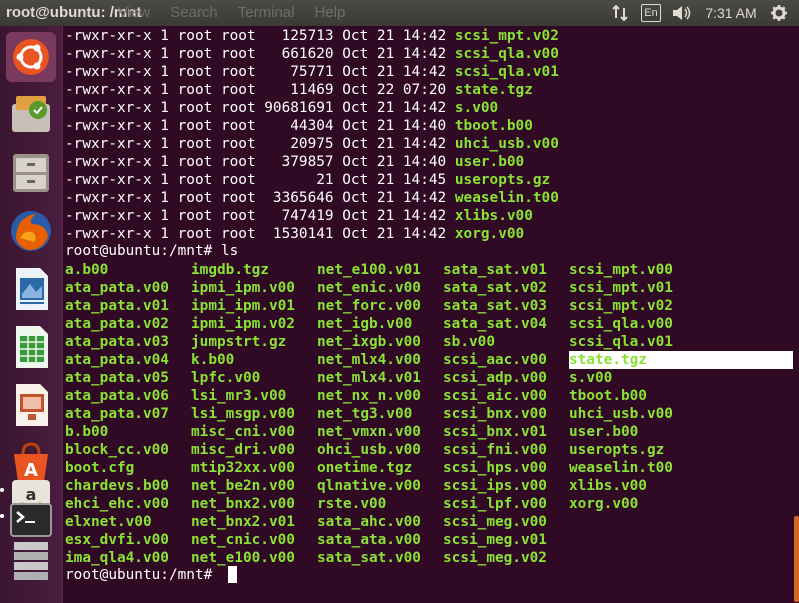 This screenshot has width=799, height=603. Describe the element at coordinates (117, 288) in the screenshot. I see `ls-file: ata_pata.v00` at that location.